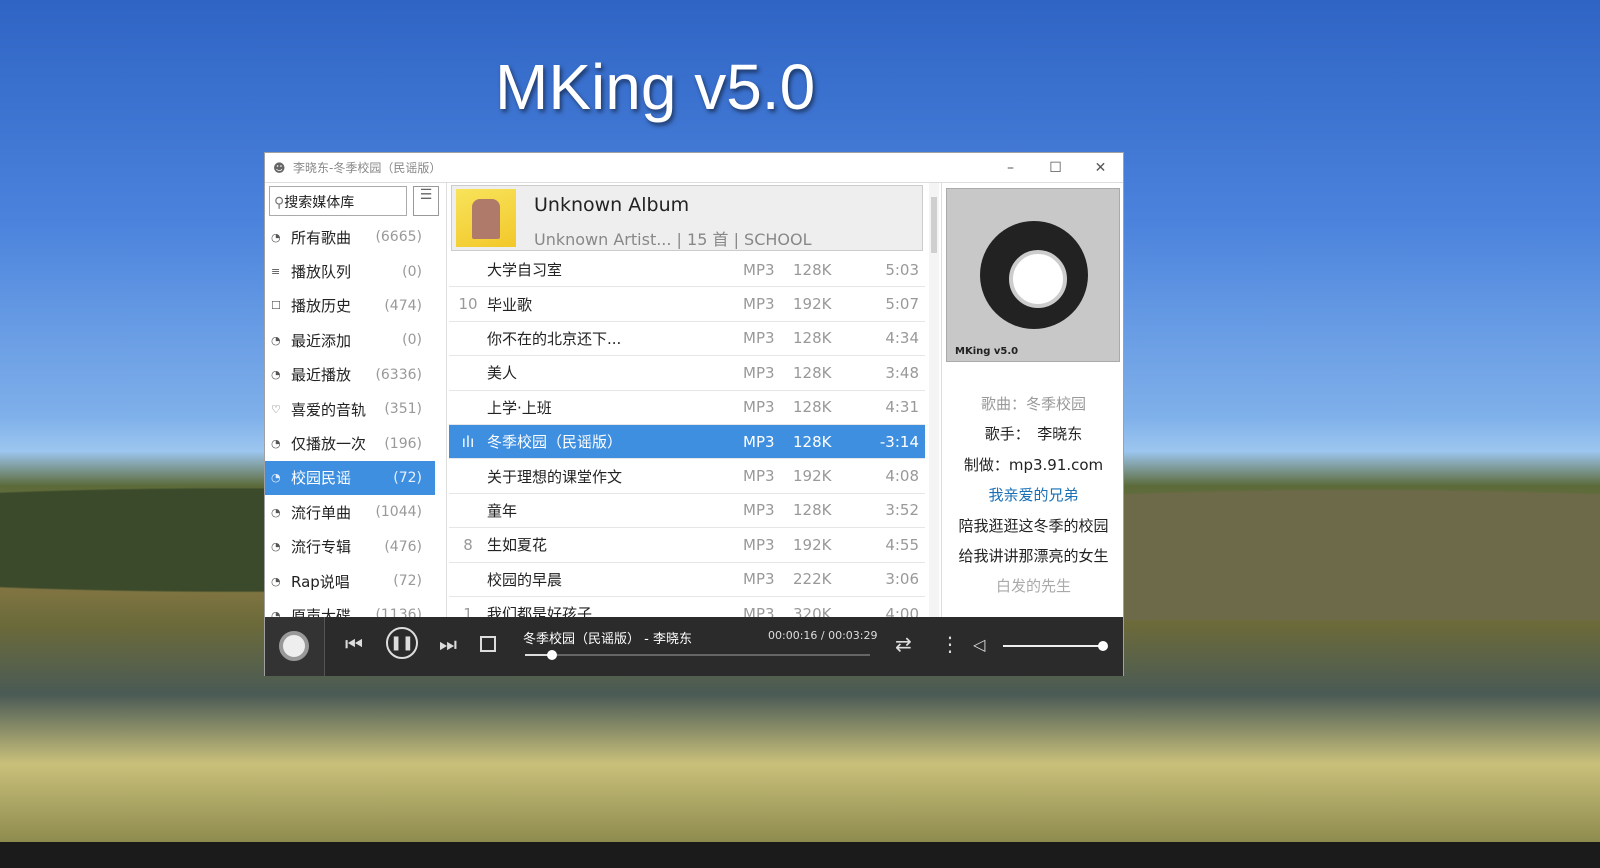  I want to click on sidebar-item-label: 流行单曲, so click(321, 512).